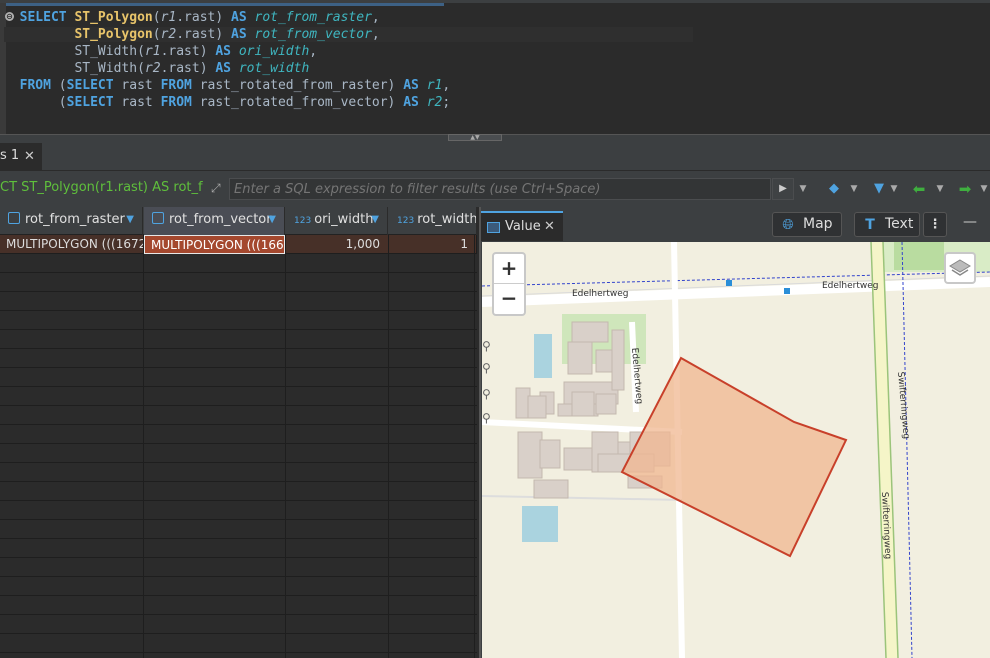 Image resolution: width=990 pixels, height=658 pixels. Describe the element at coordinates (21, 157) in the screenshot. I see `tab-results-1: s 1 ✕` at that location.